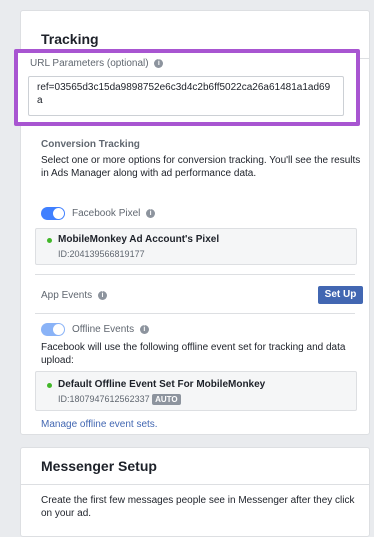 The image size is (374, 537). What do you see at coordinates (70, 39) in the screenshot?
I see `tracking-title: Tracking` at bounding box center [70, 39].